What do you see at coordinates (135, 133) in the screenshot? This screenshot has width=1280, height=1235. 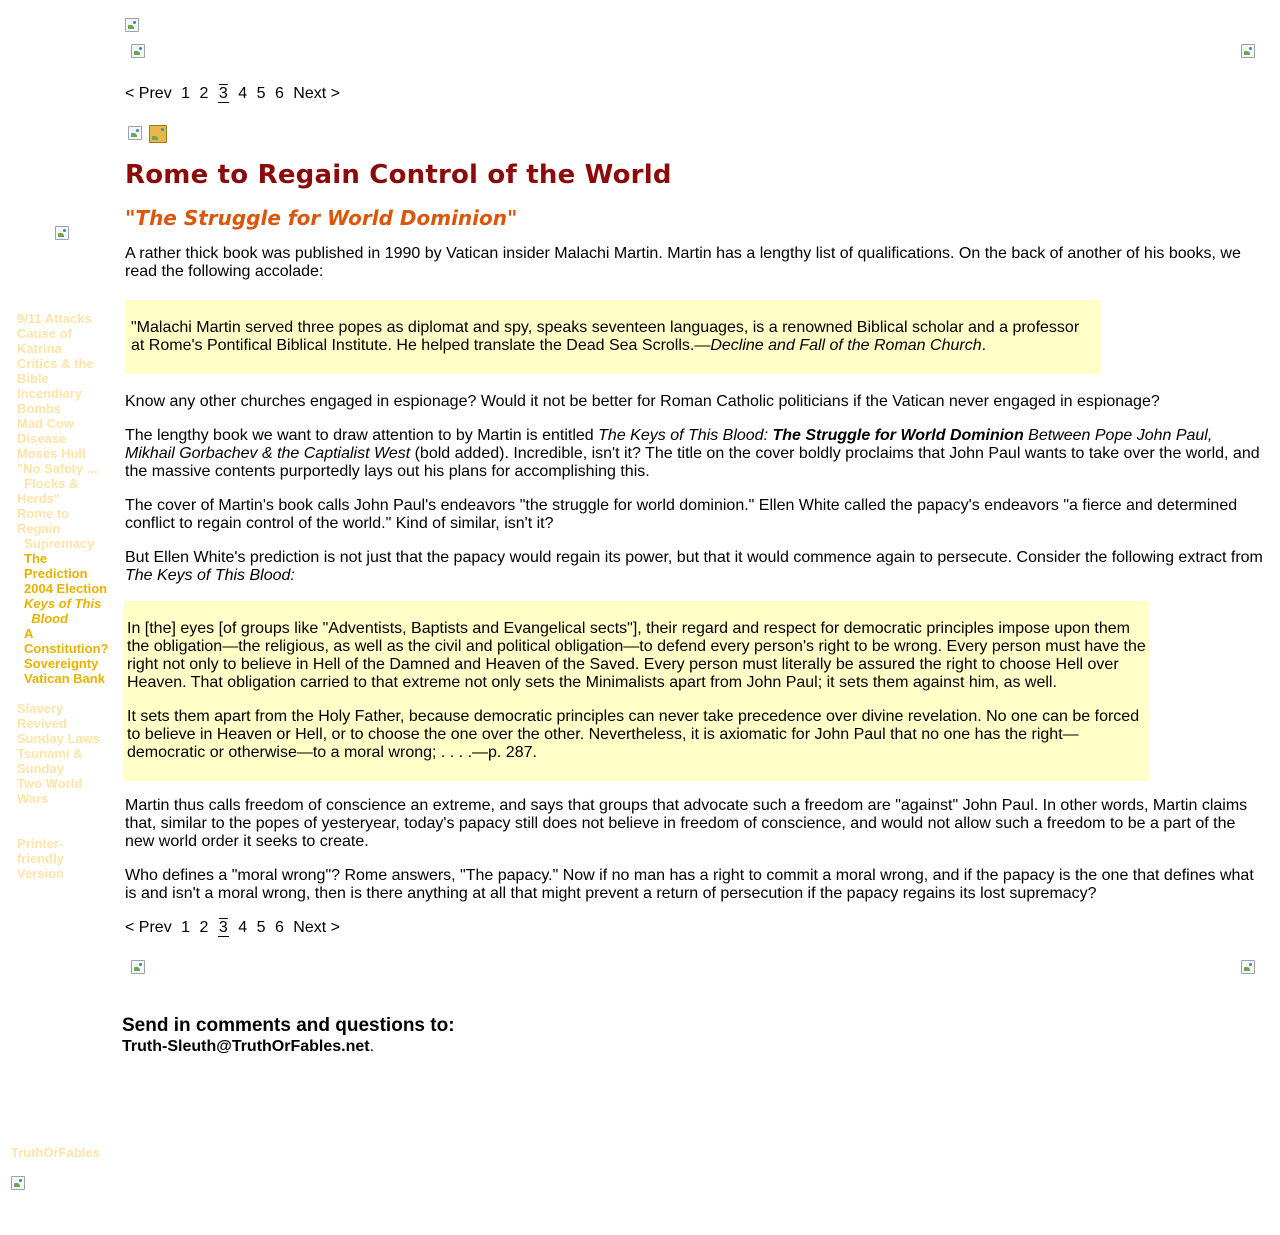 I see `print-icon` at bounding box center [135, 133].